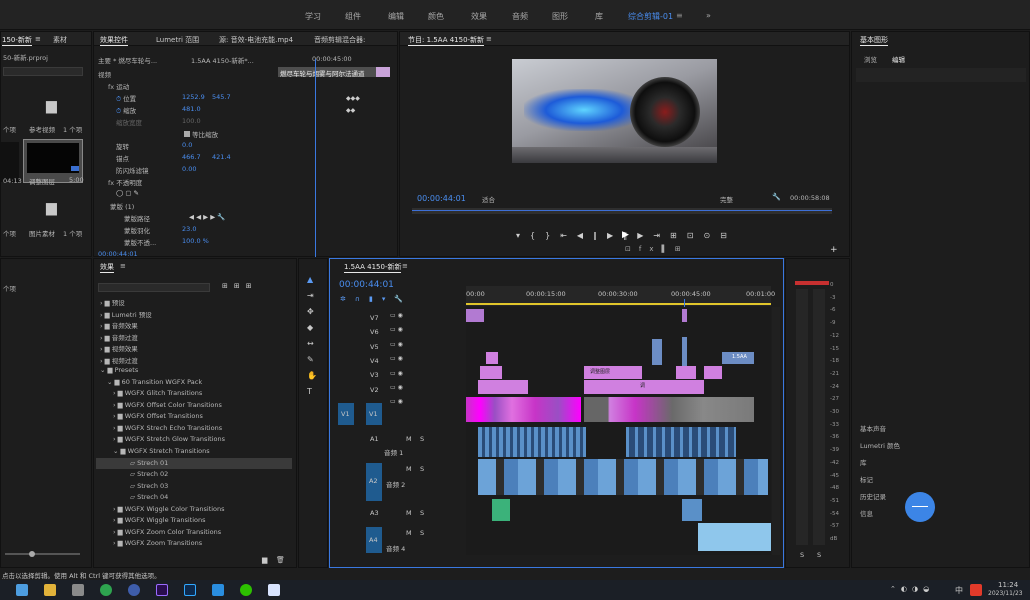 This screenshot has width=1030, height=600. I want to click on panel-libraries: 库, so click(863, 462).